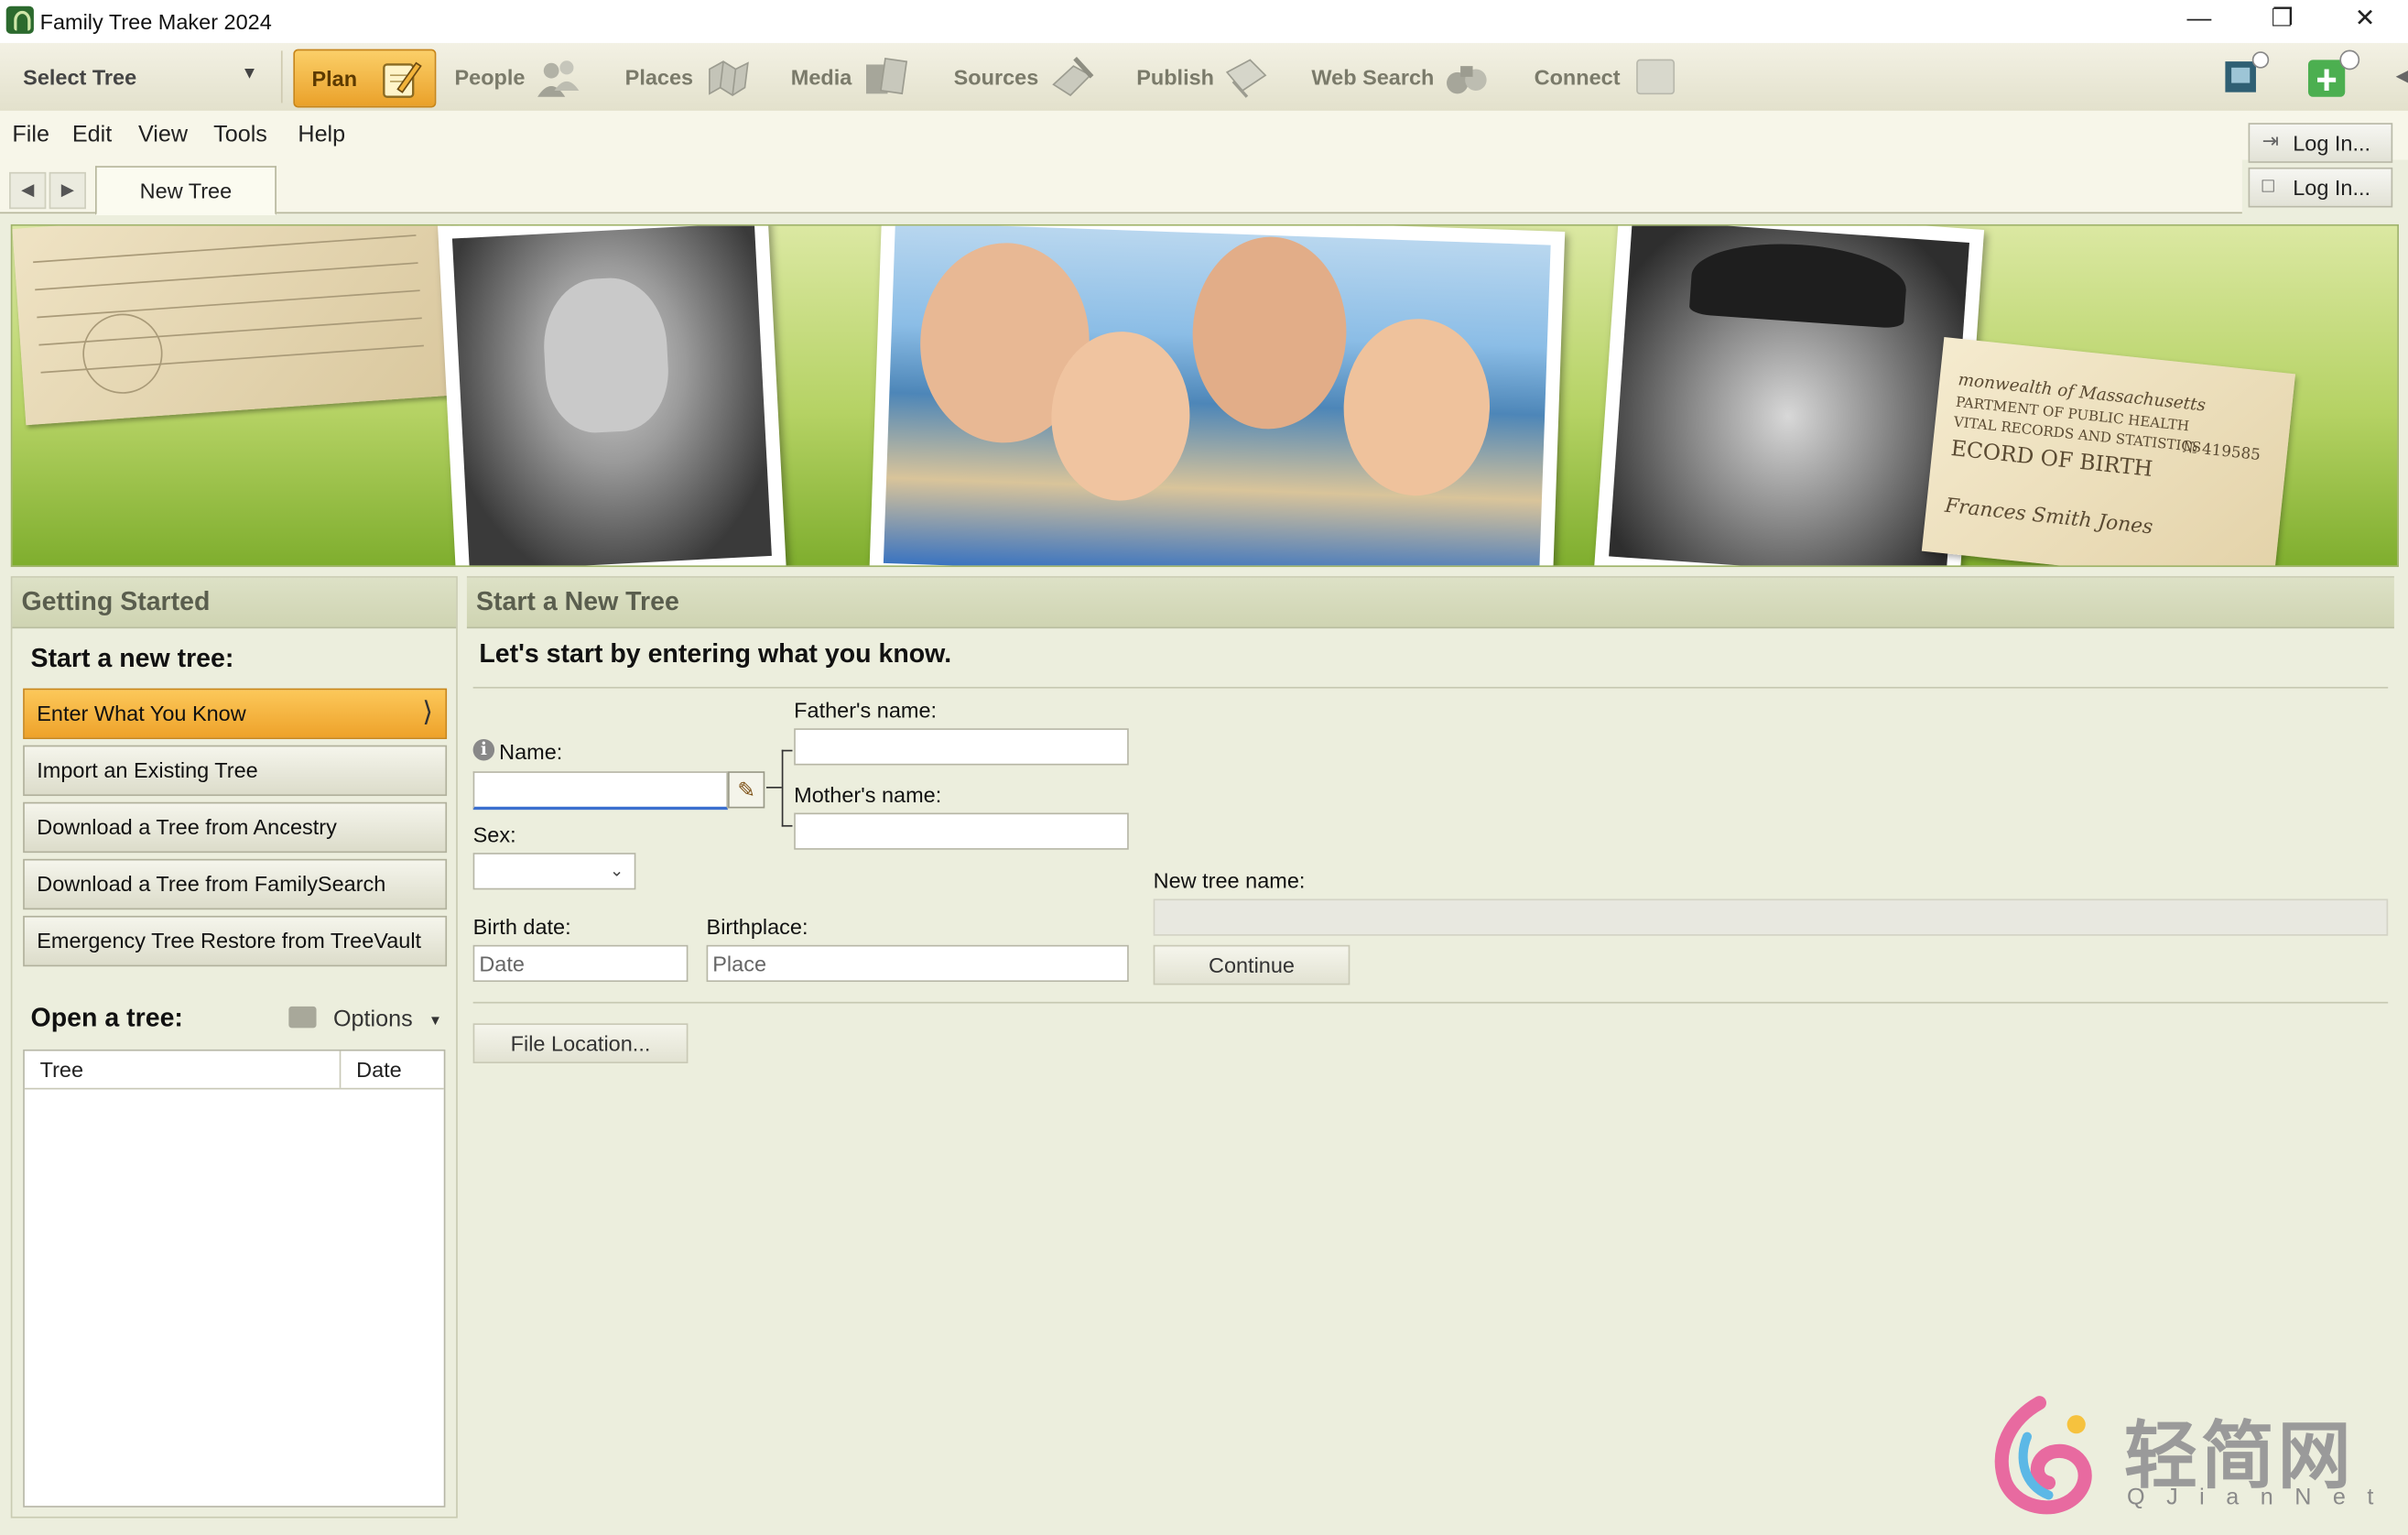  What do you see at coordinates (334, 79) in the screenshot?
I see `plan-label: Plan` at bounding box center [334, 79].